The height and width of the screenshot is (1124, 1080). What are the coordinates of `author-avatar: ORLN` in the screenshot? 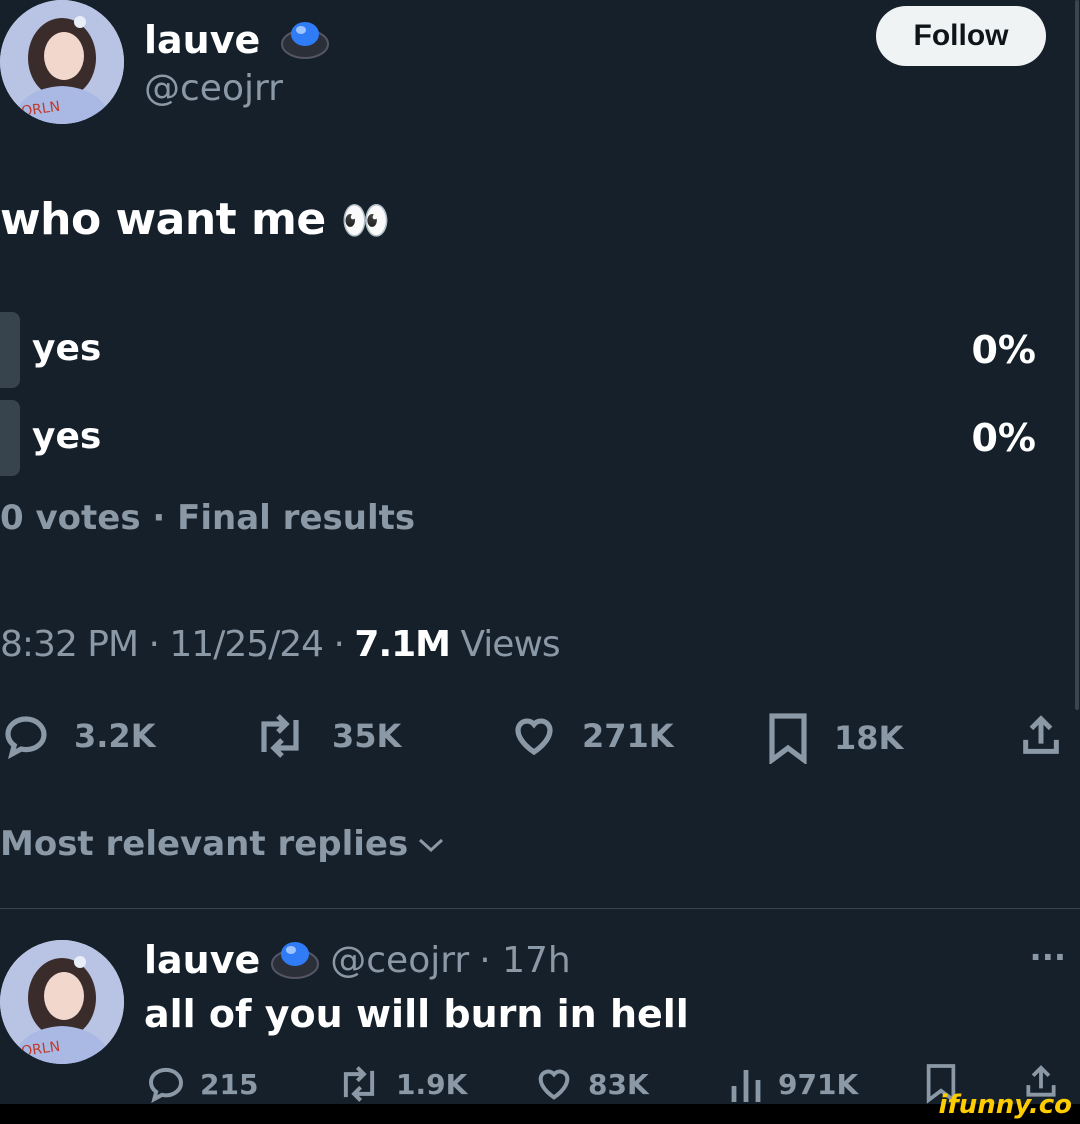 It's located at (62, 62).